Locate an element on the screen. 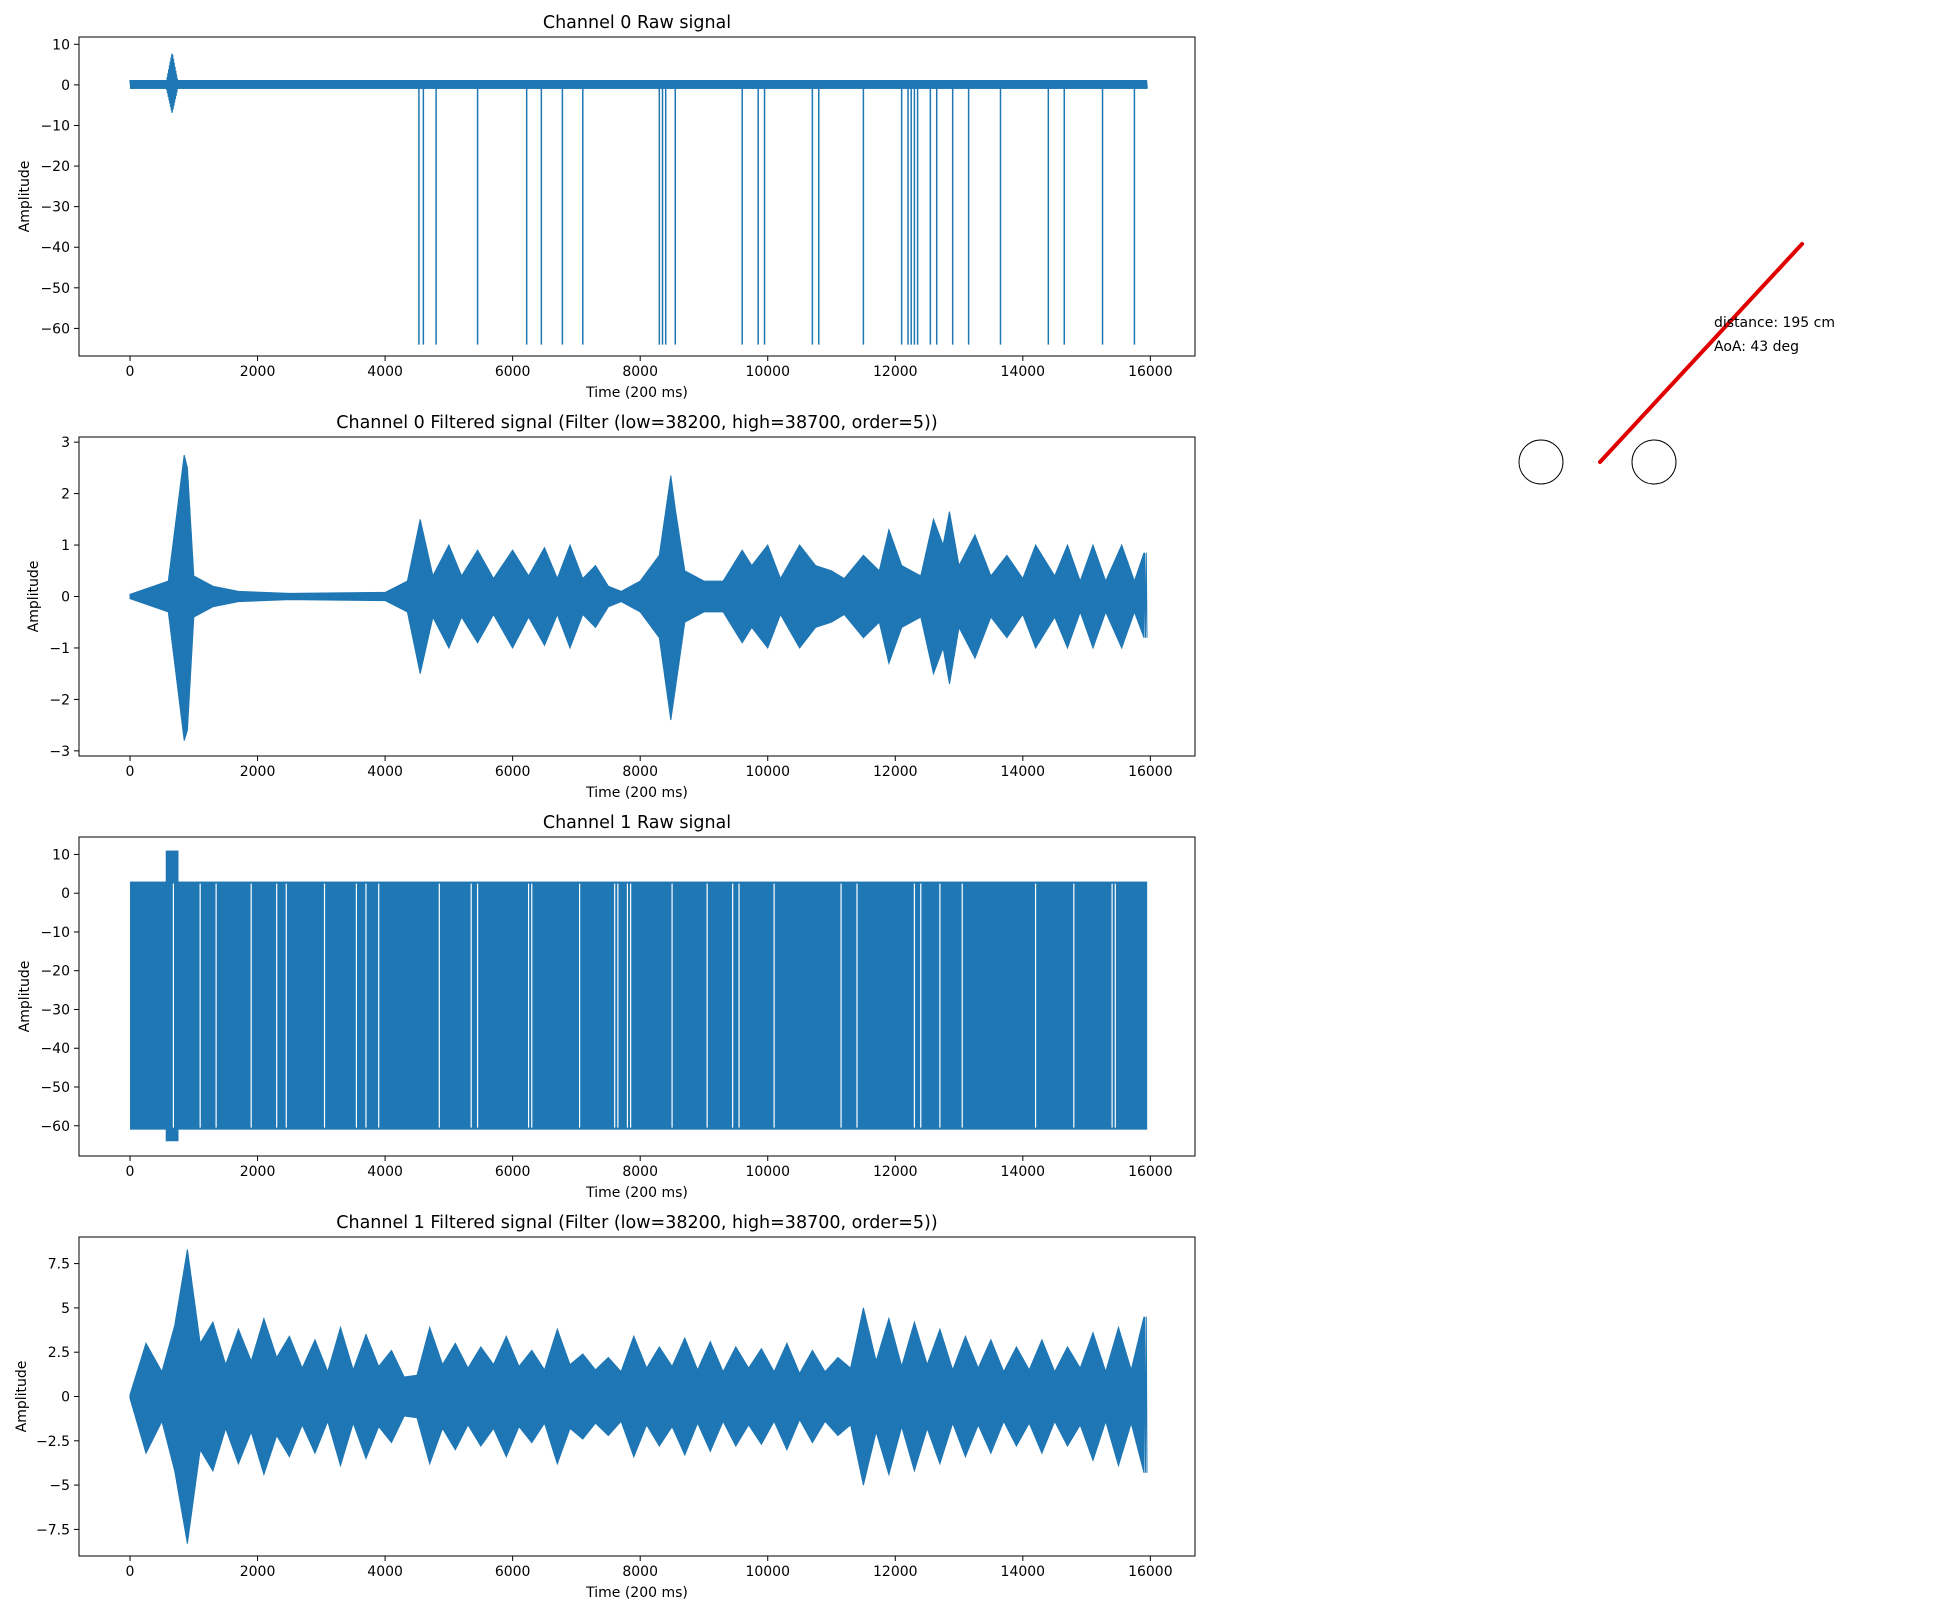 The image size is (1944, 1600). y-tick-label: −5 is located at coordinates (59, 1486).